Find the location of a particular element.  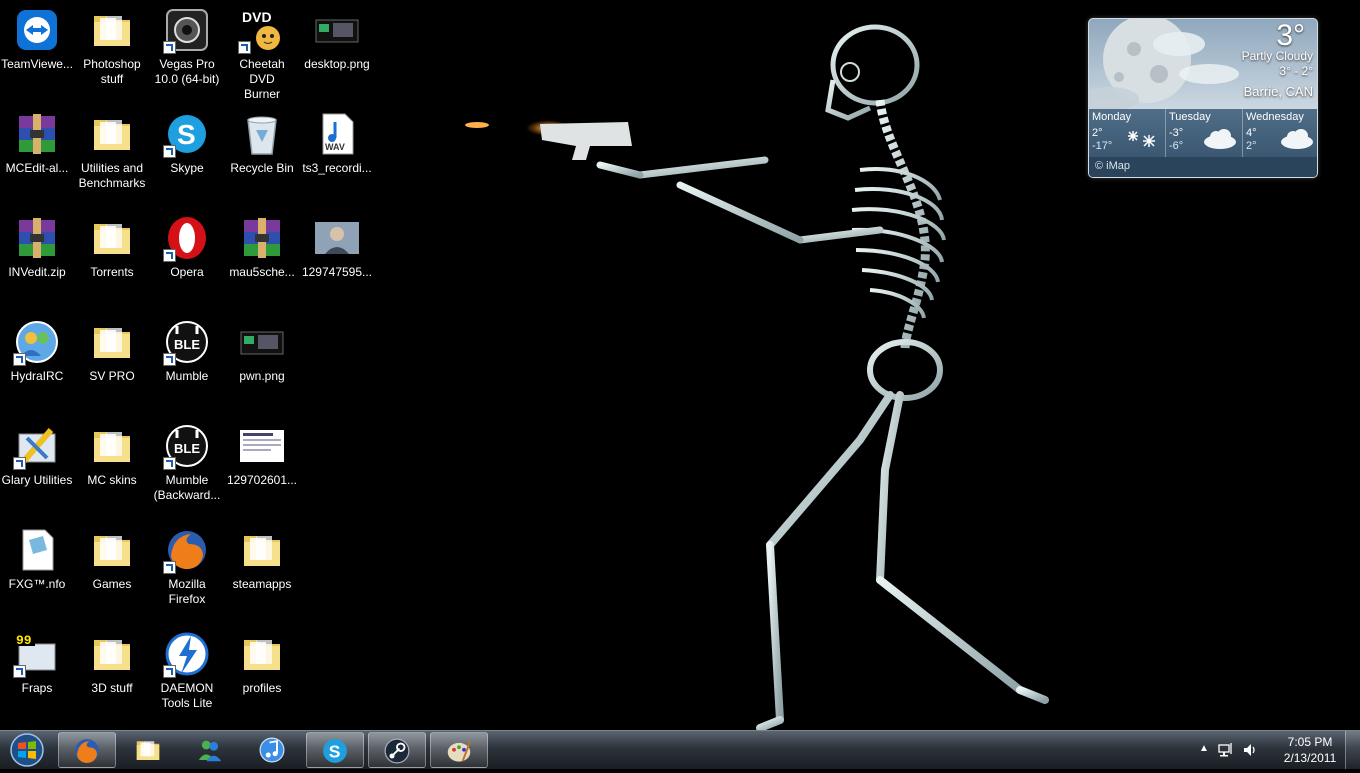

desktop-icon: INVedit.zip is located at coordinates (37, 258).